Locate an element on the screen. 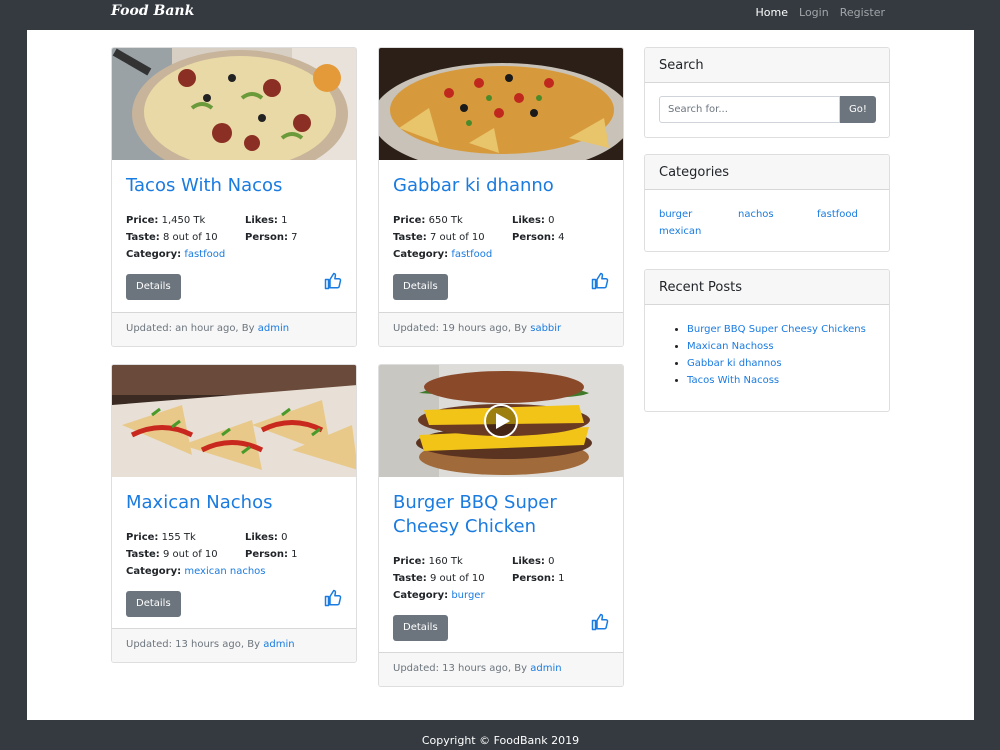  list-item: Maxican Nachoss is located at coordinates (776, 346).